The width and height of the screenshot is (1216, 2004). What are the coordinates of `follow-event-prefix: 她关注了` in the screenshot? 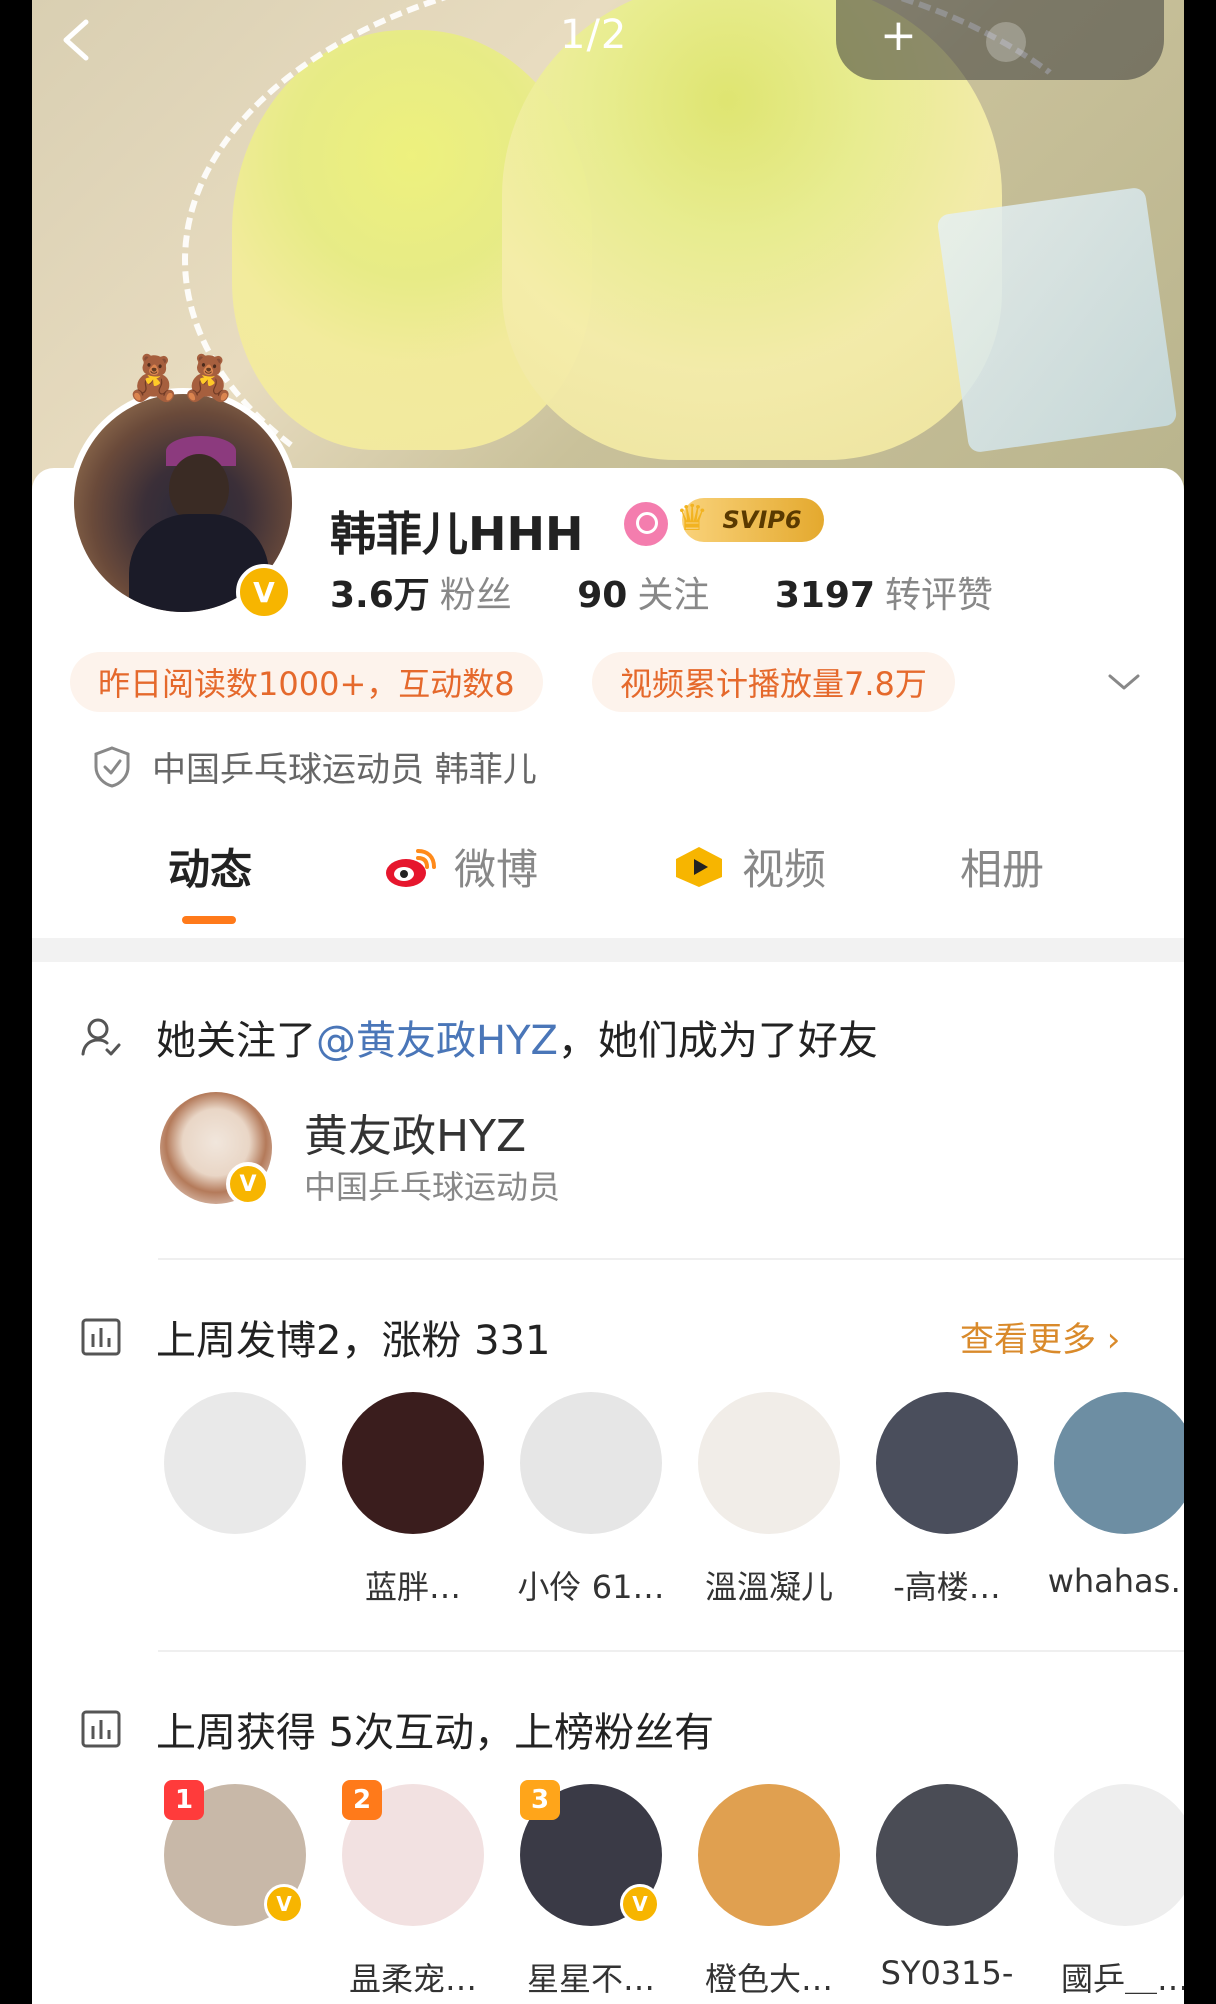 It's located at (236, 1041).